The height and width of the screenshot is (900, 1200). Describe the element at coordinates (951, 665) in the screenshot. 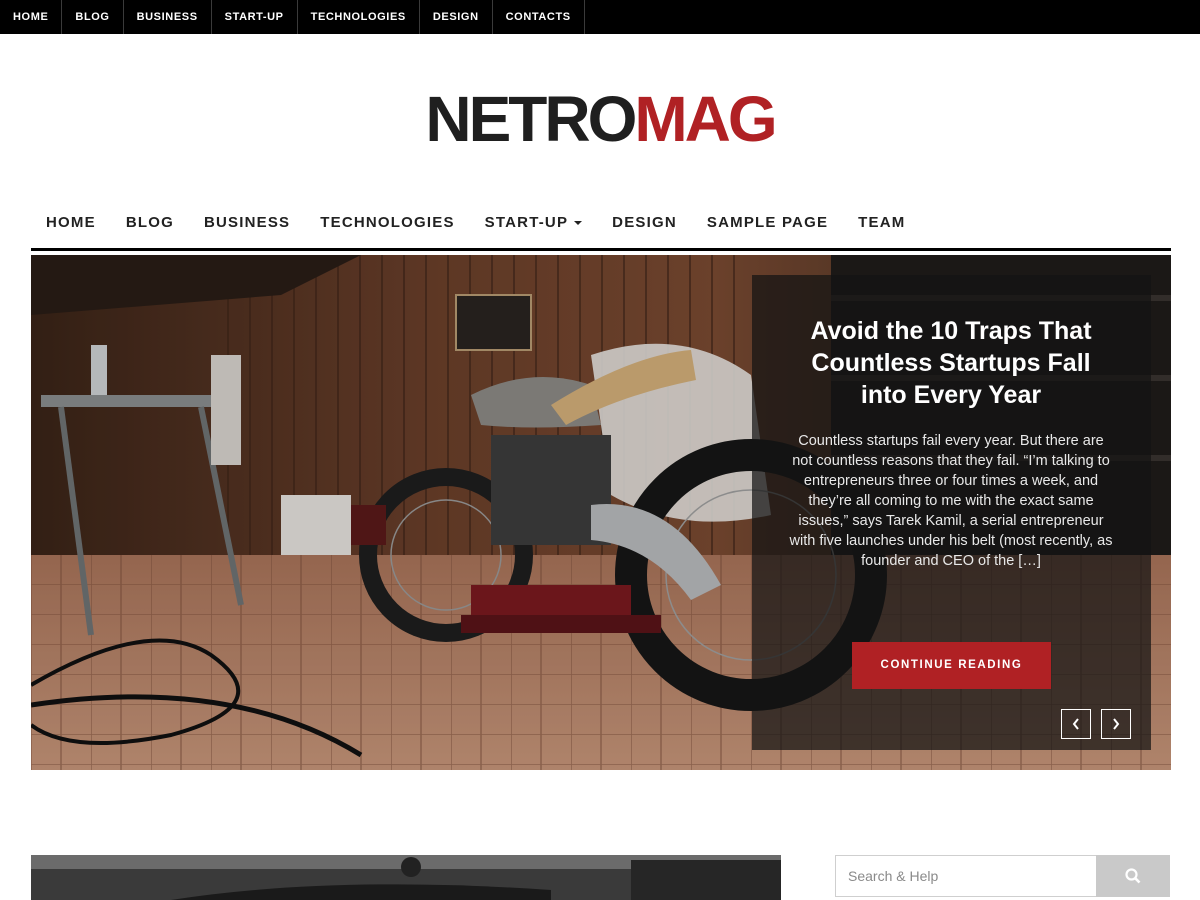

I see `continue-reading-button: CONTINUE READING` at that location.